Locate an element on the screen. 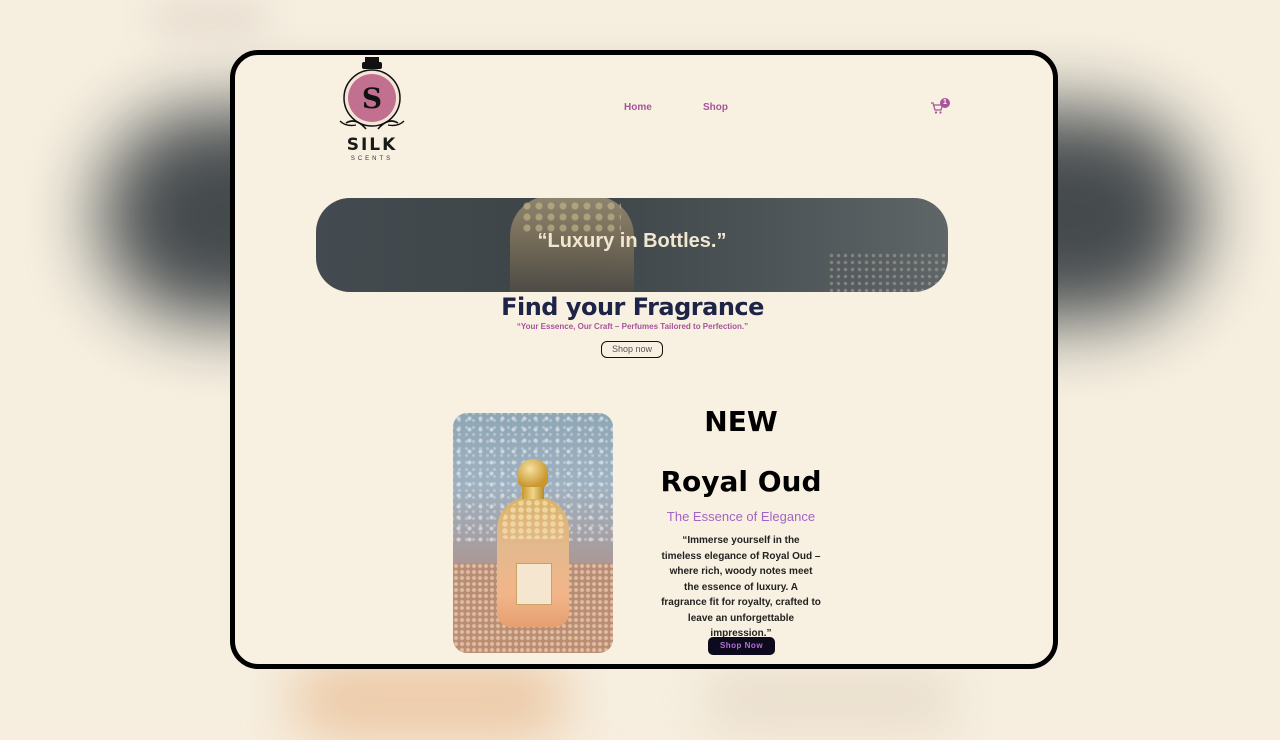 The width and height of the screenshot is (1280, 740). bottle-cap is located at coordinates (533, 473).